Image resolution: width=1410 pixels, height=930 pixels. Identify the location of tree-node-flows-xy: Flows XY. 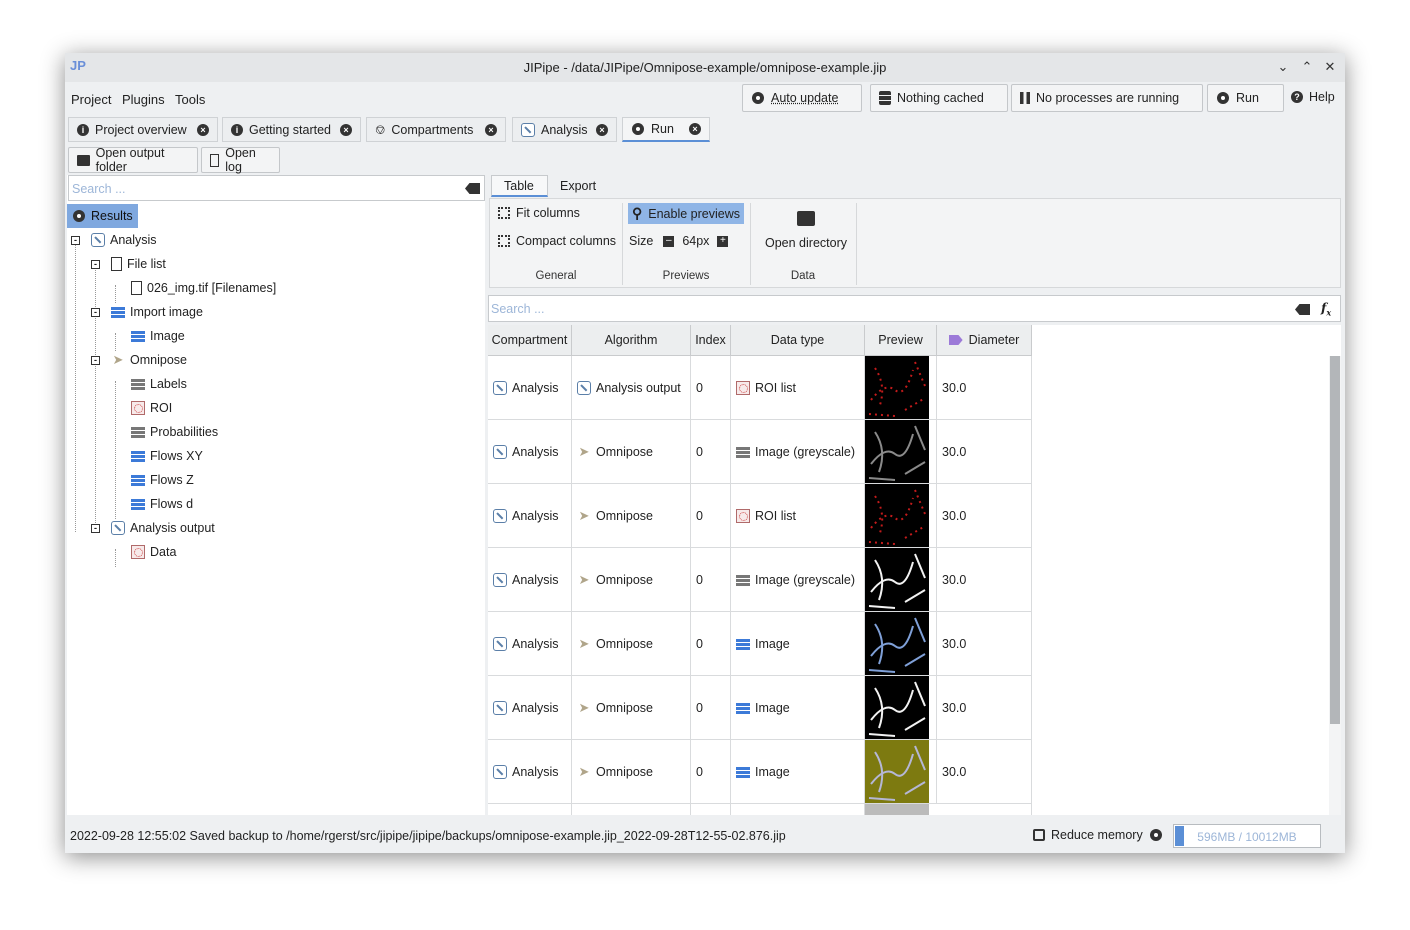
(167, 456).